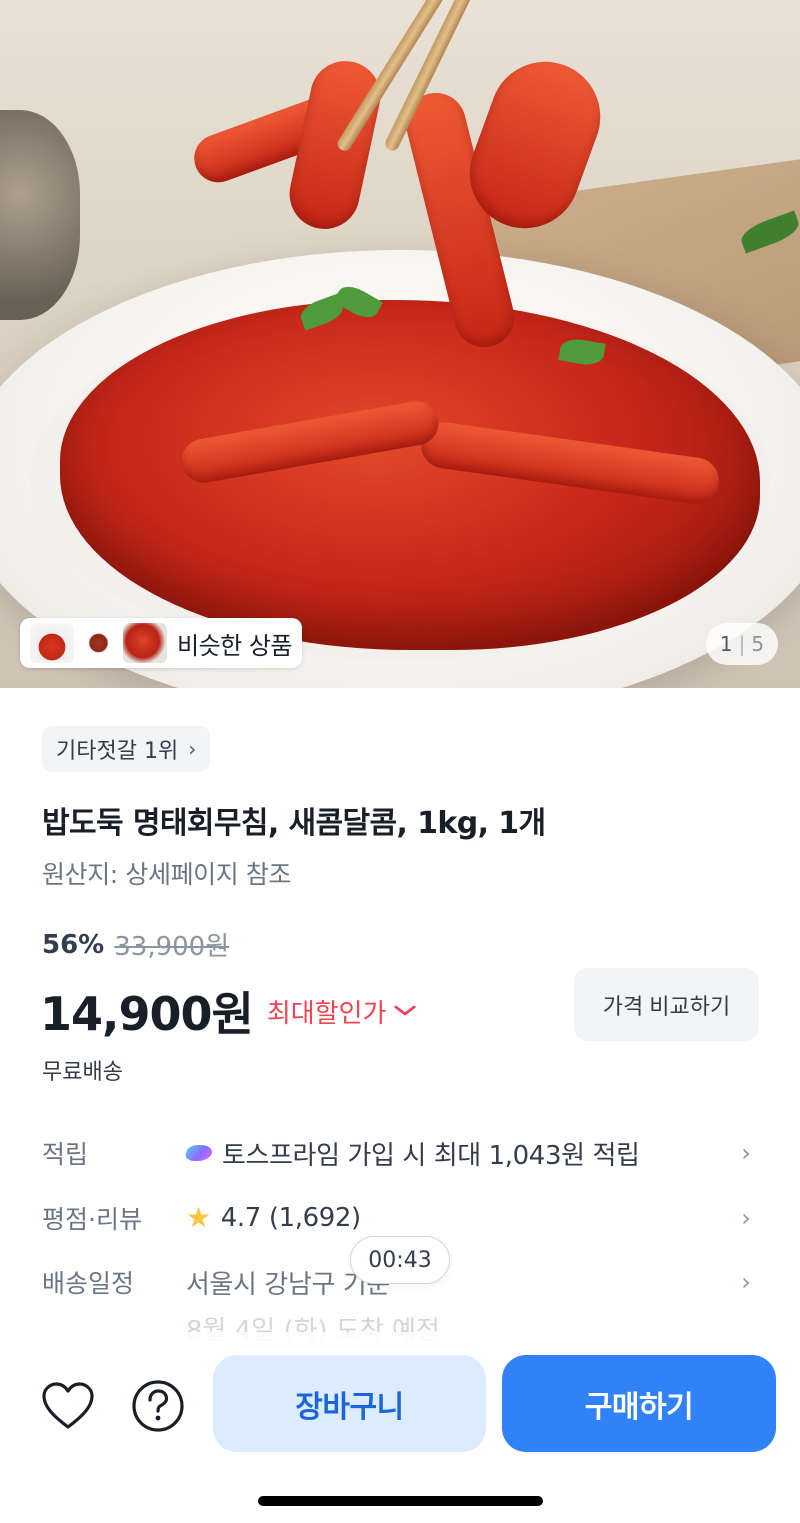 The height and width of the screenshot is (1523, 800). I want to click on delivery-label: 배송일정, so click(88, 1283).